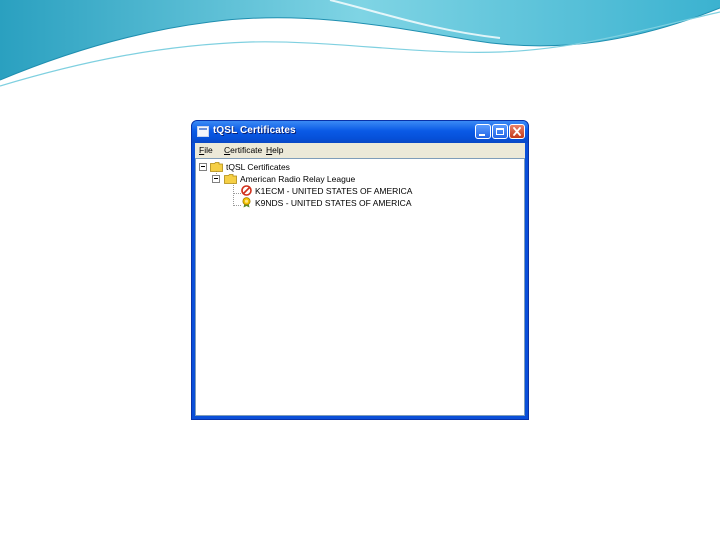  What do you see at coordinates (243, 150) in the screenshot?
I see `menu-certificate: Certificate` at bounding box center [243, 150].